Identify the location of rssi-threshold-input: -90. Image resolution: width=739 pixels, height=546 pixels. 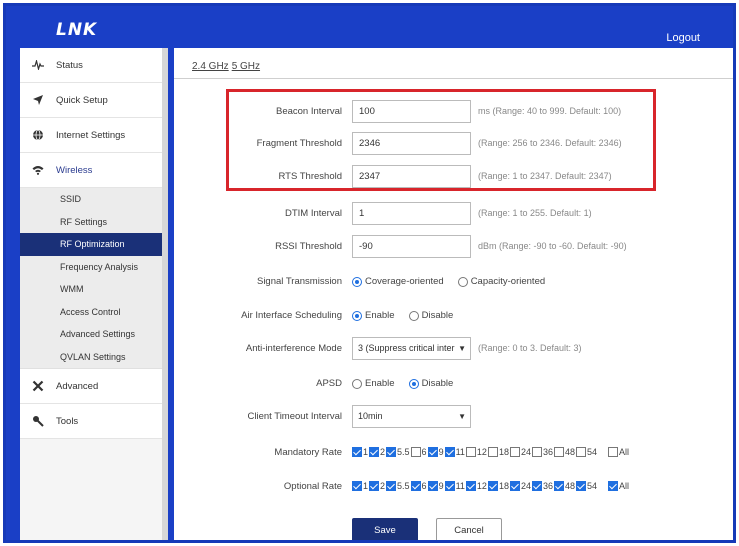
(411, 246).